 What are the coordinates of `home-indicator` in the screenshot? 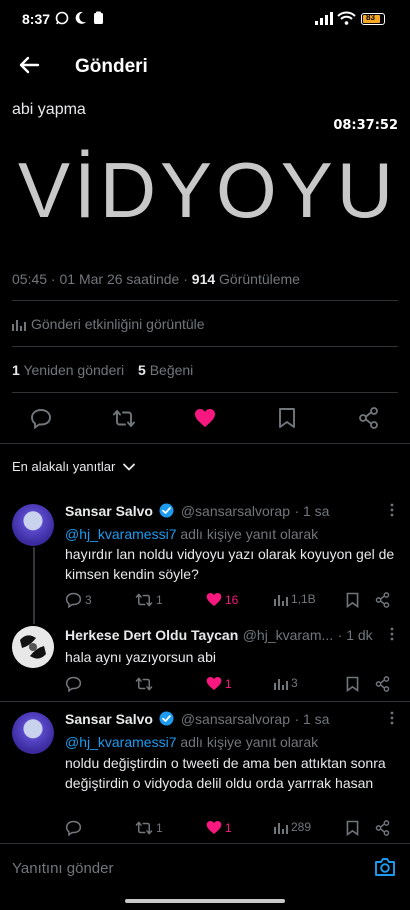 It's located at (205, 901).